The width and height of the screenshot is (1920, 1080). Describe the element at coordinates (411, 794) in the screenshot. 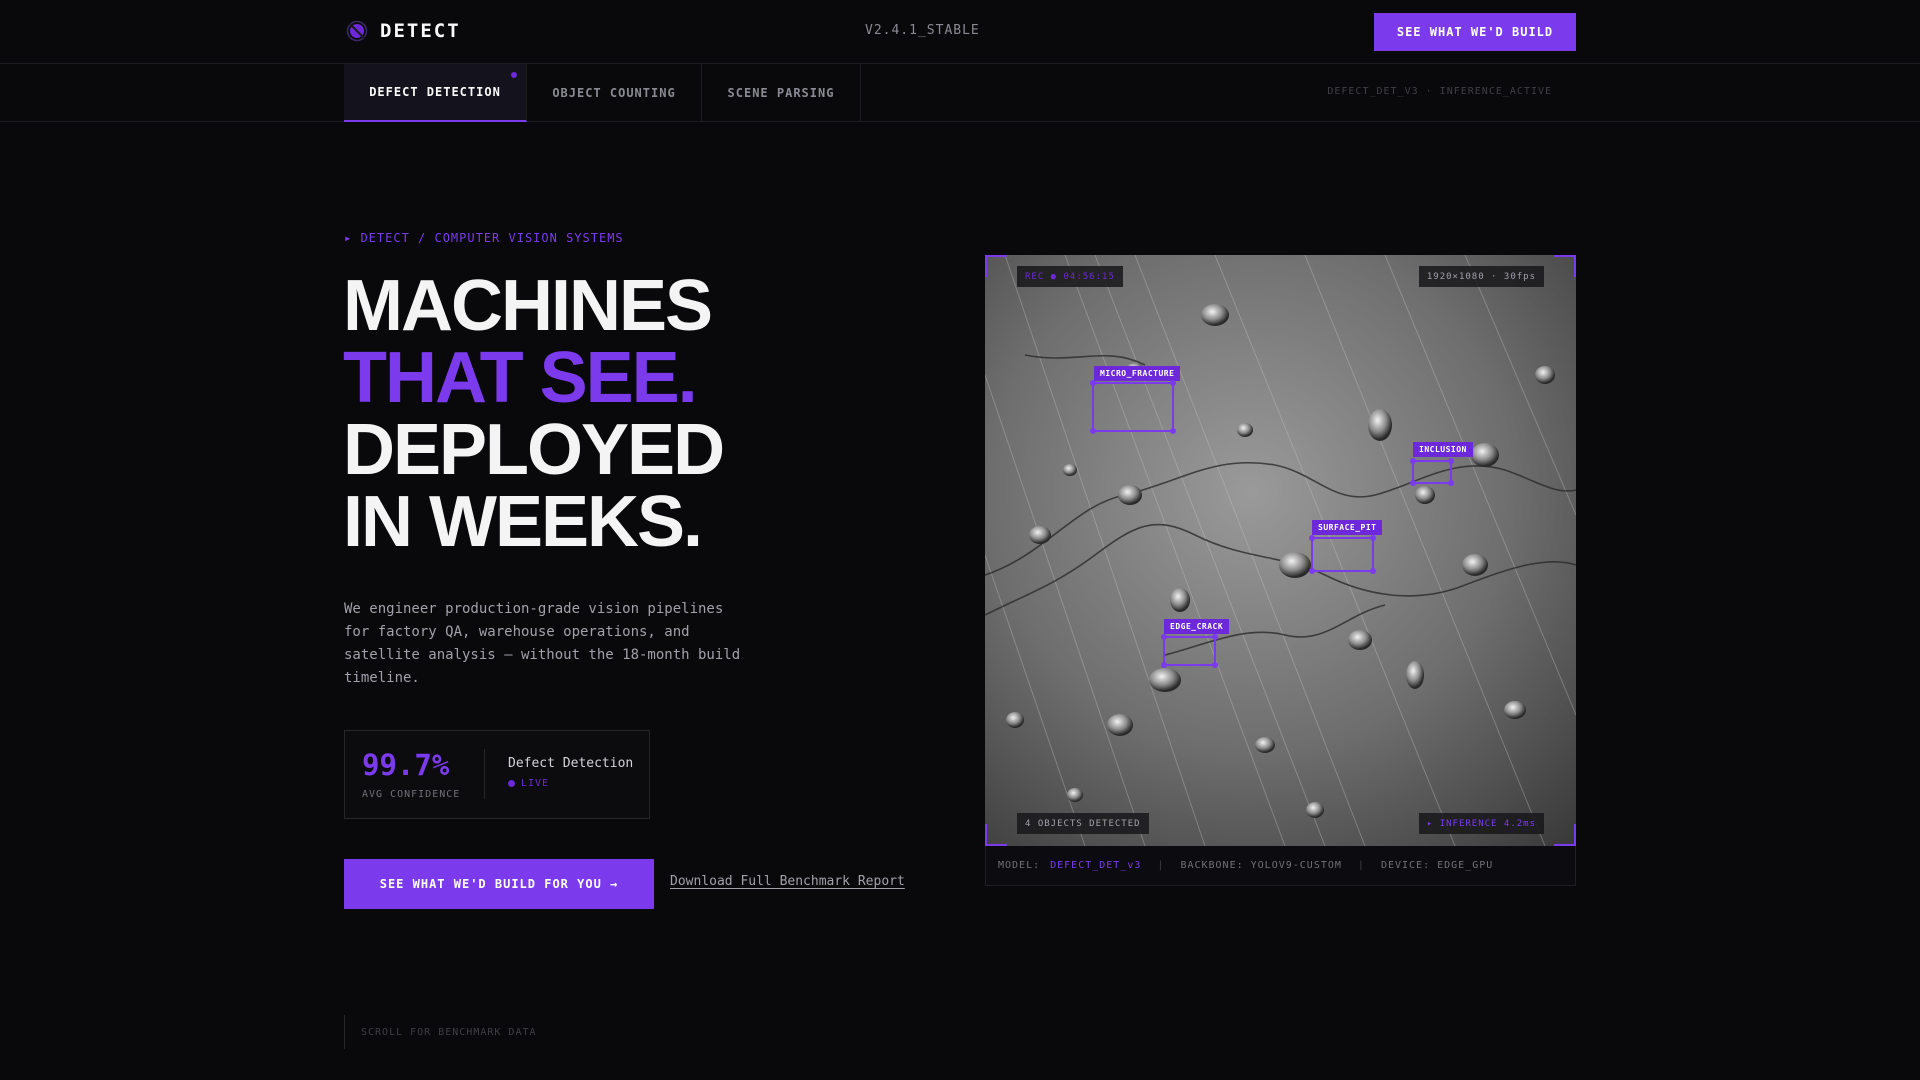

I see `stat-label: AVG CONFIDENCE` at that location.